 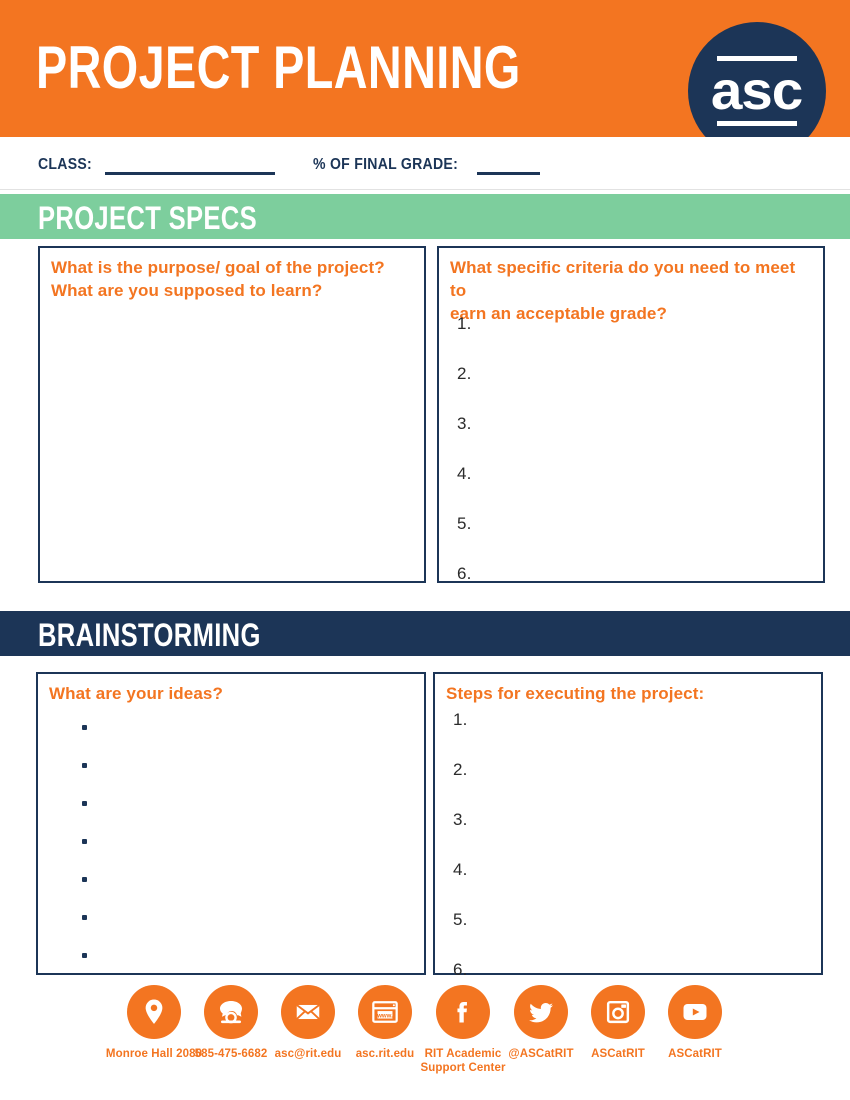 I want to click on svg-text: www., so click(x=384, y=1016).